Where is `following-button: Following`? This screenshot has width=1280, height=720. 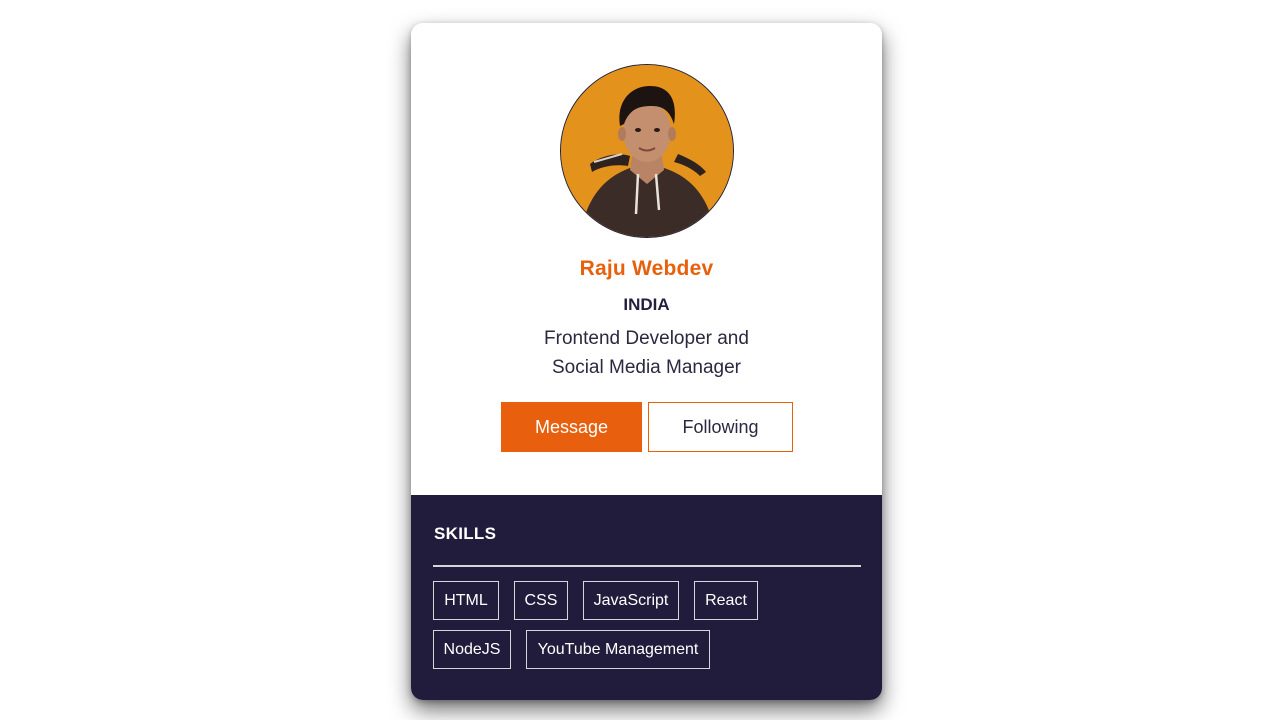
following-button: Following is located at coordinates (720, 427).